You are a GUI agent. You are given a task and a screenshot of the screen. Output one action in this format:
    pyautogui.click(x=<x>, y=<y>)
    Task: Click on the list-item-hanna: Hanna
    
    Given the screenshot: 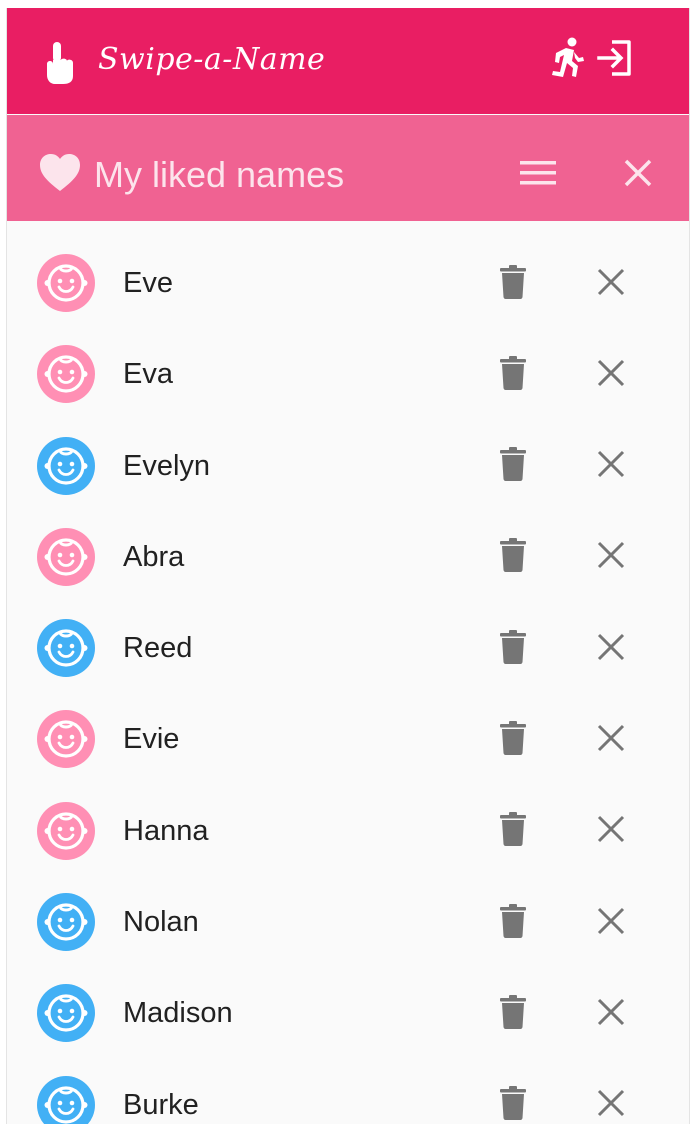 What is the action you would take?
    pyautogui.click(x=348, y=829)
    